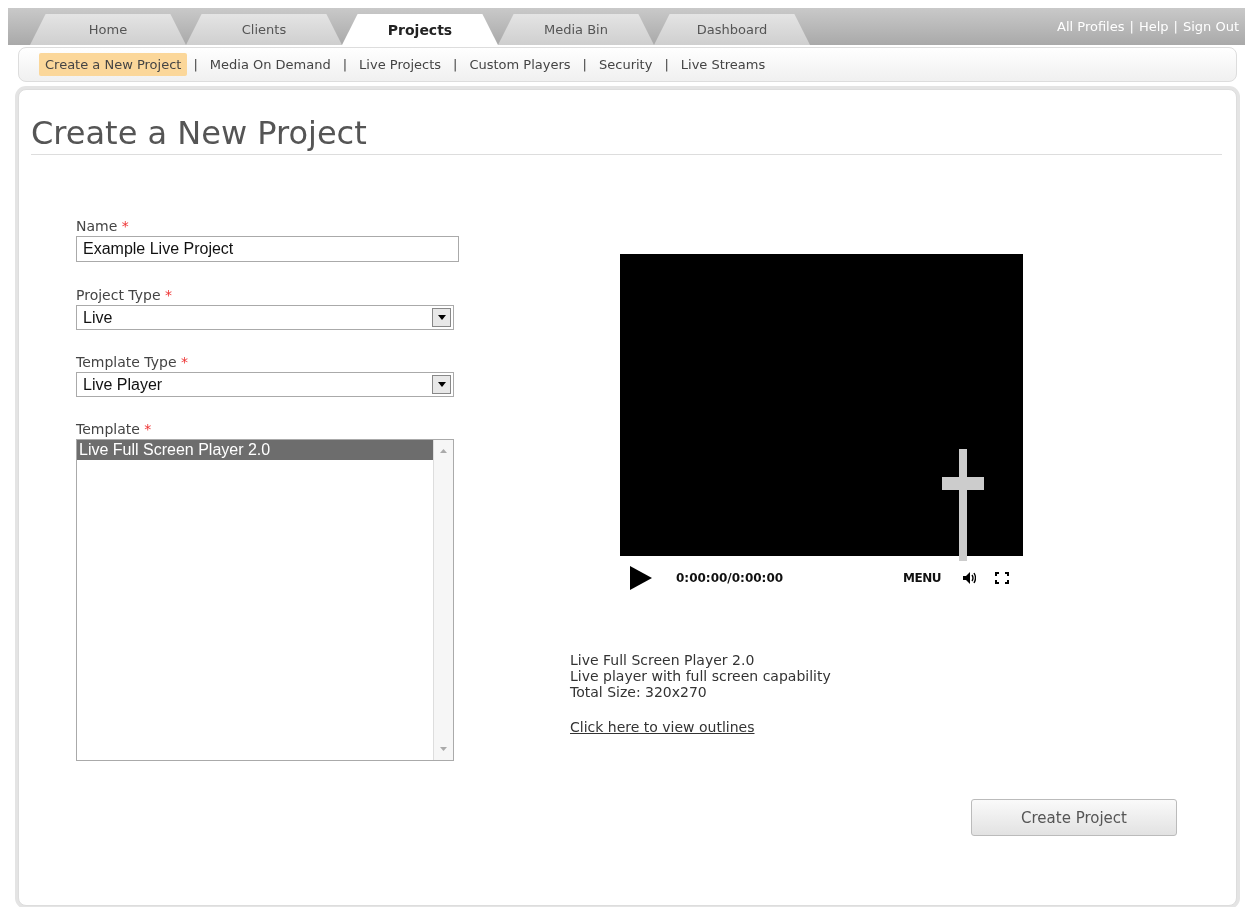 The height and width of the screenshot is (907, 1245). What do you see at coordinates (270, 64) in the screenshot?
I see `subnav-link: Media On Demand` at bounding box center [270, 64].